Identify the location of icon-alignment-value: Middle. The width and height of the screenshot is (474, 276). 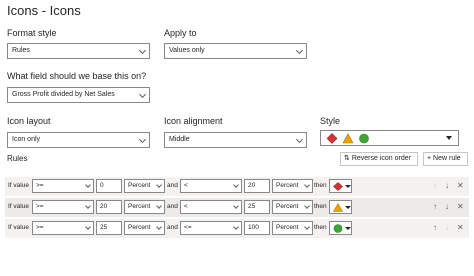
(179, 139).